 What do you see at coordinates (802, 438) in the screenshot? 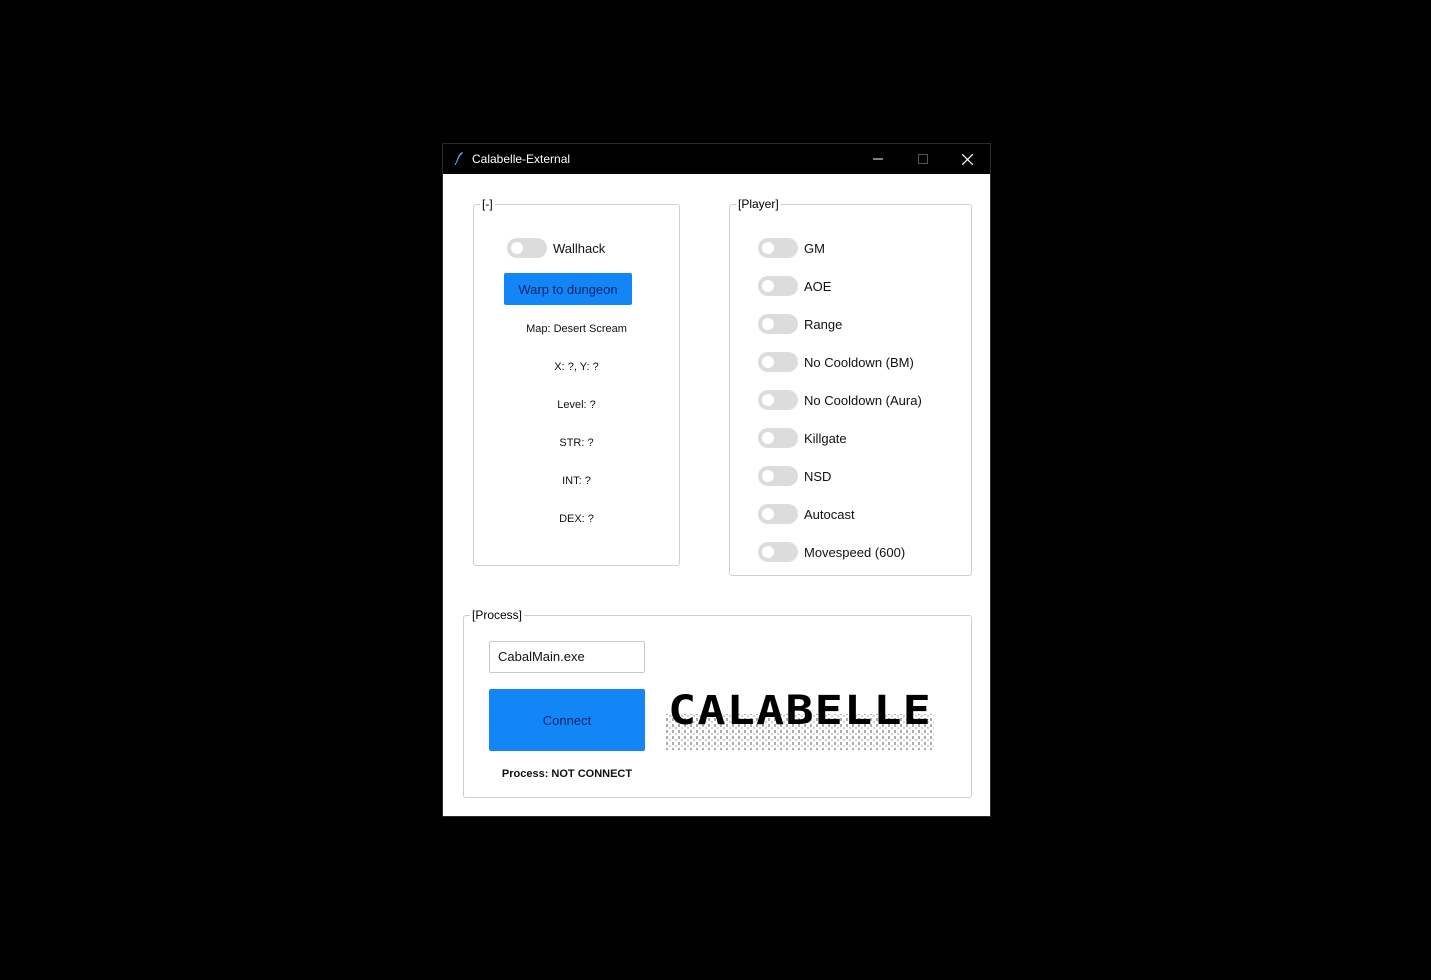
I see `toggle-row-killgate: Killgate` at bounding box center [802, 438].